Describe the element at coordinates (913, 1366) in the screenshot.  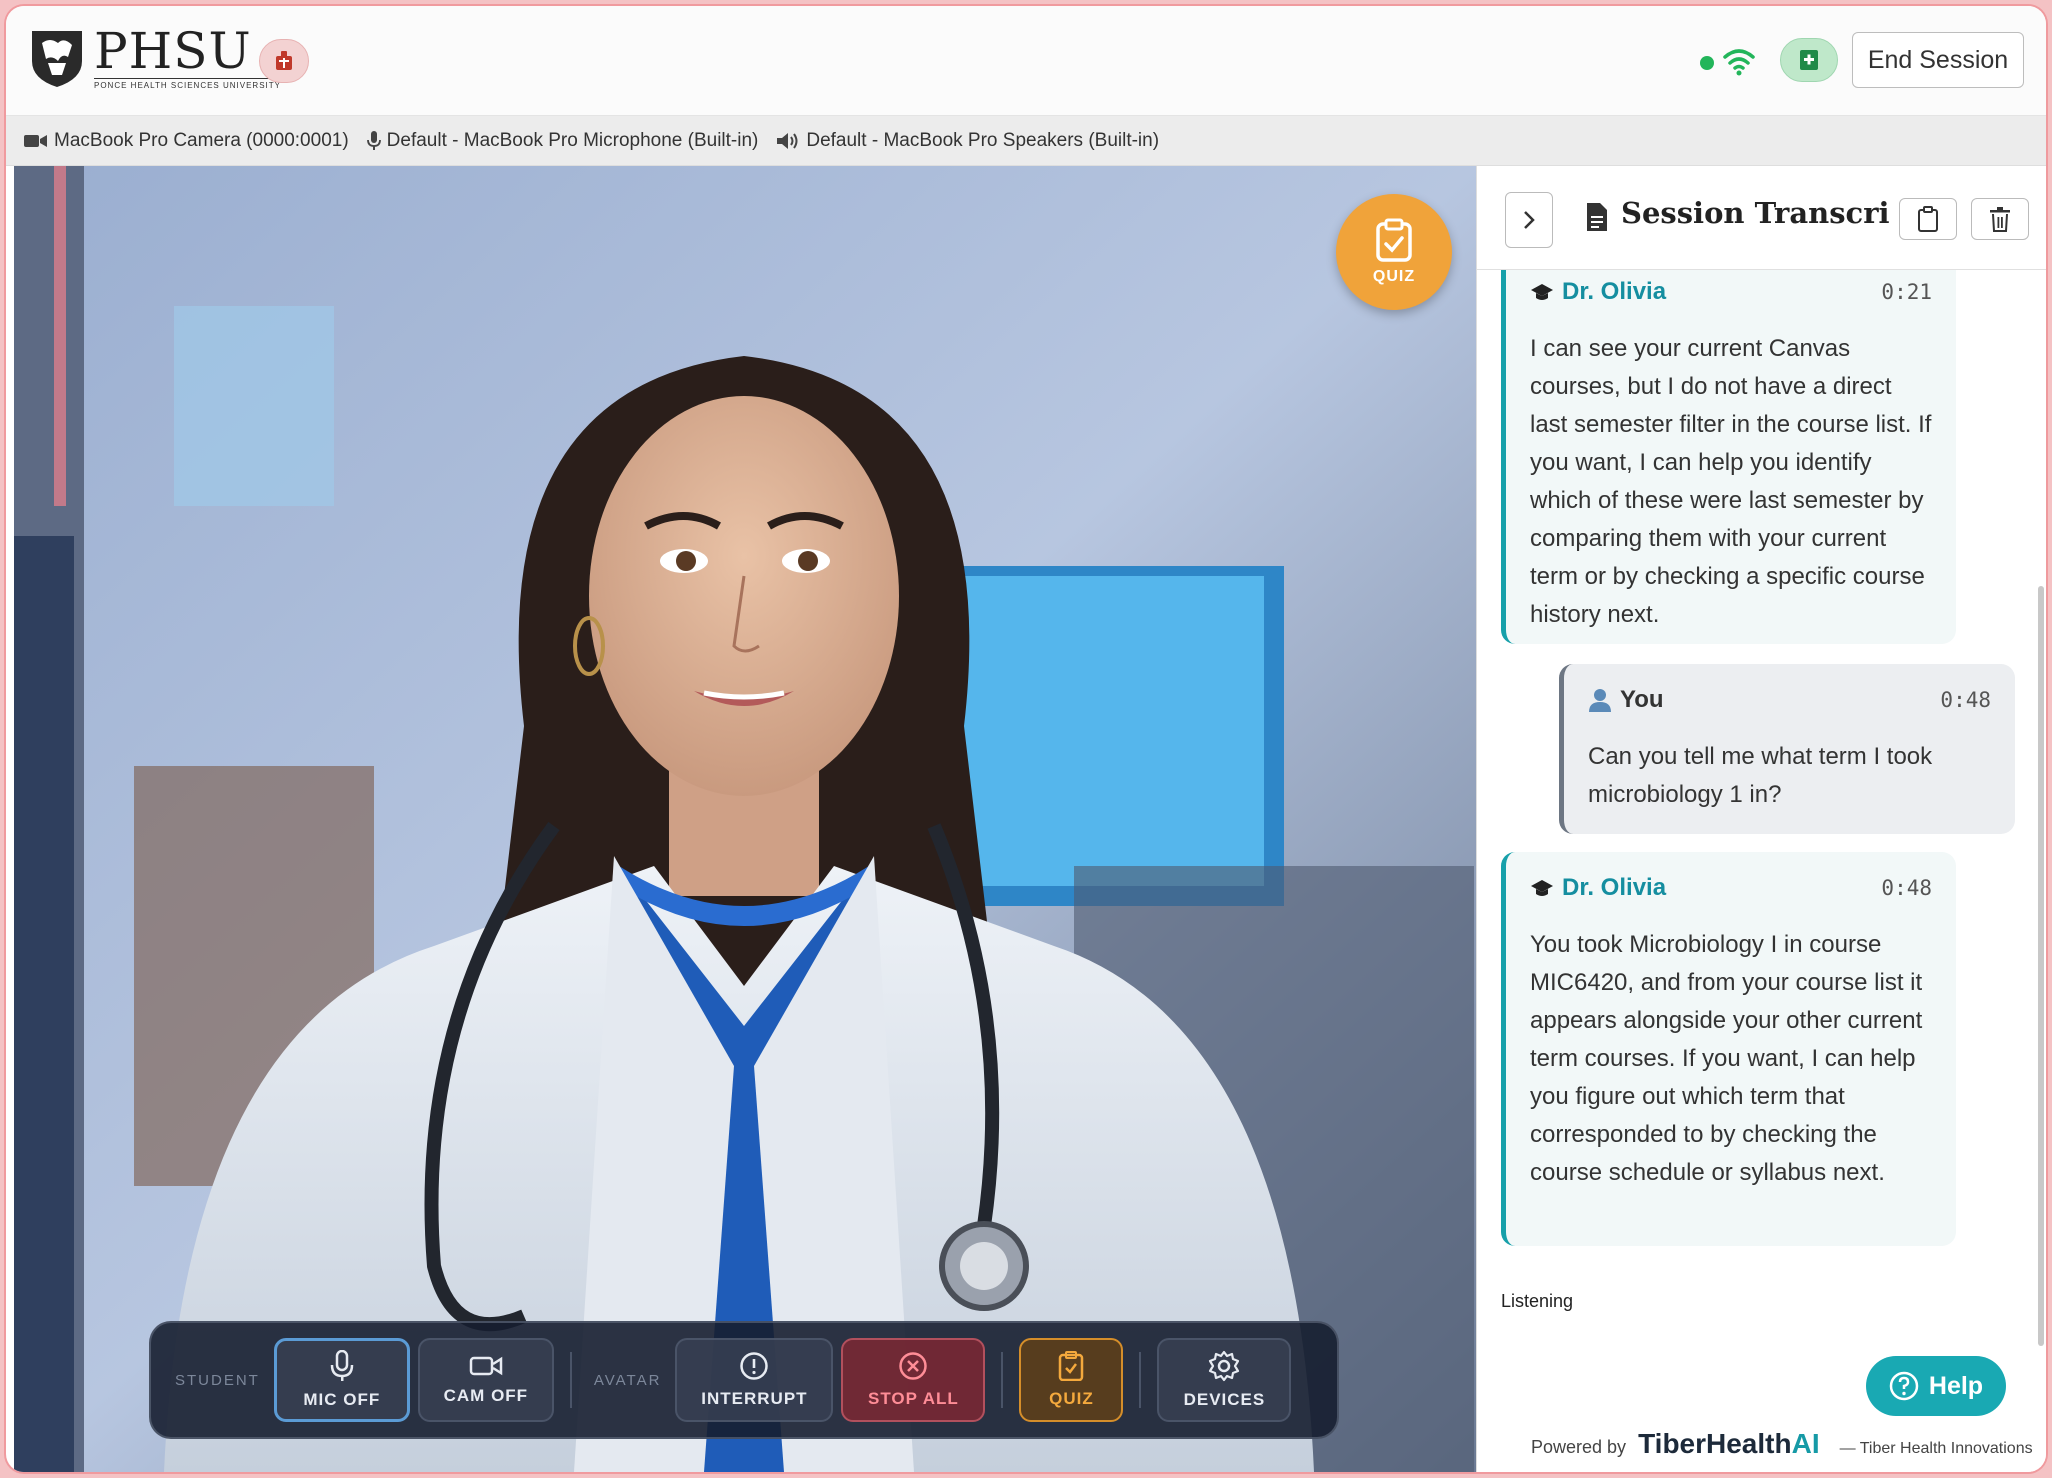
I see `x-circle-icon` at that location.